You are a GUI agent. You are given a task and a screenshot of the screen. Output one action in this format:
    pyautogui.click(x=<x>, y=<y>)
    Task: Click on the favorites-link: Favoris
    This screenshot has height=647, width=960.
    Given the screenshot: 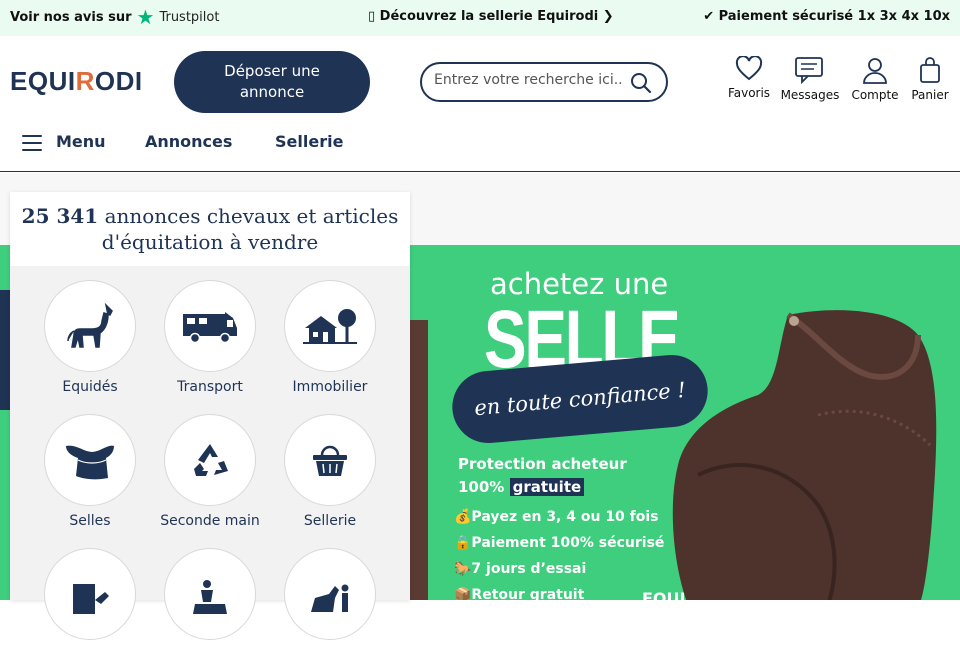 What is the action you would take?
    pyautogui.click(x=749, y=78)
    